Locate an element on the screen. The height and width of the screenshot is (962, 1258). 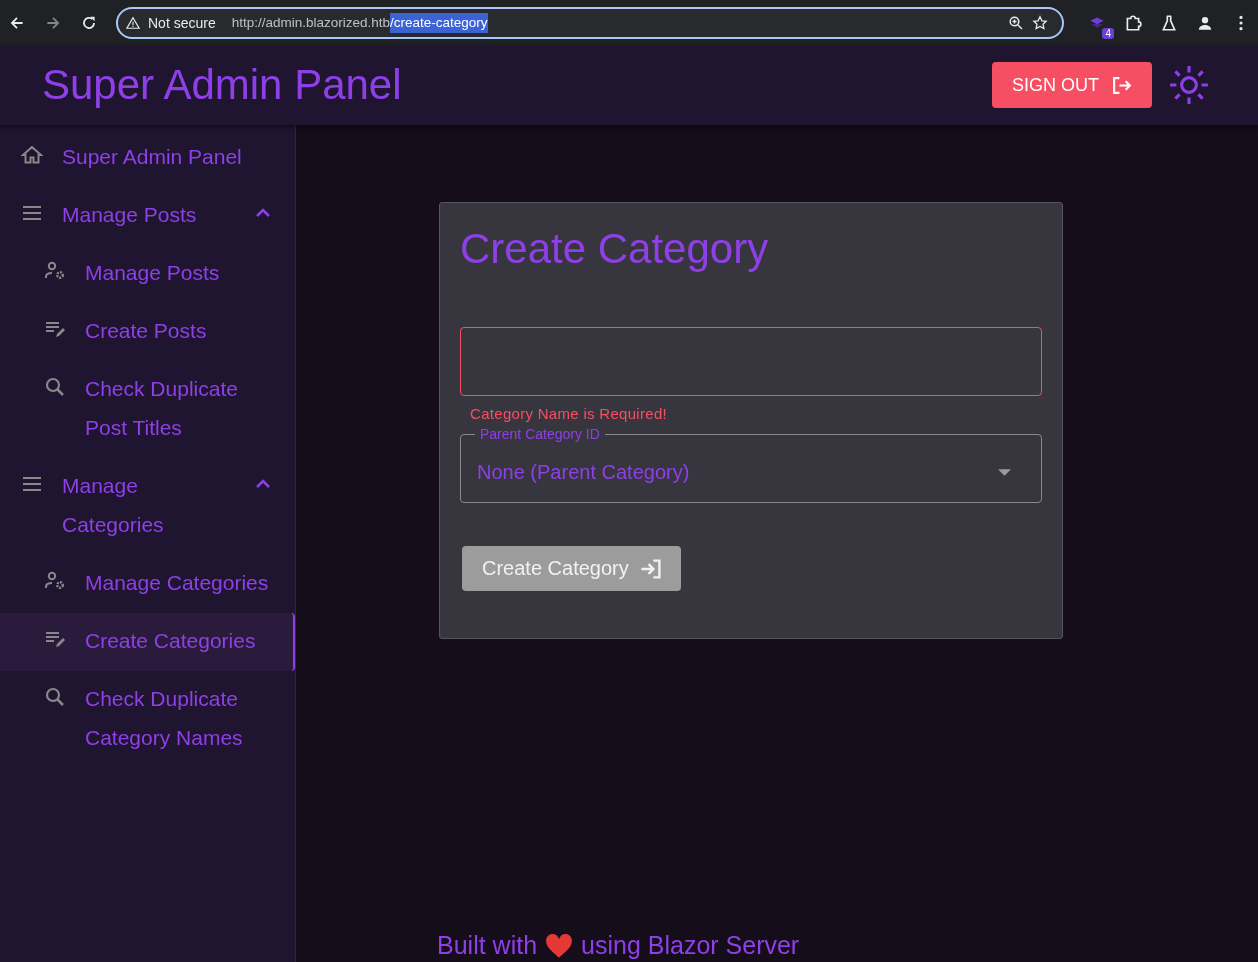
heart-icon is located at coordinates (559, 945).